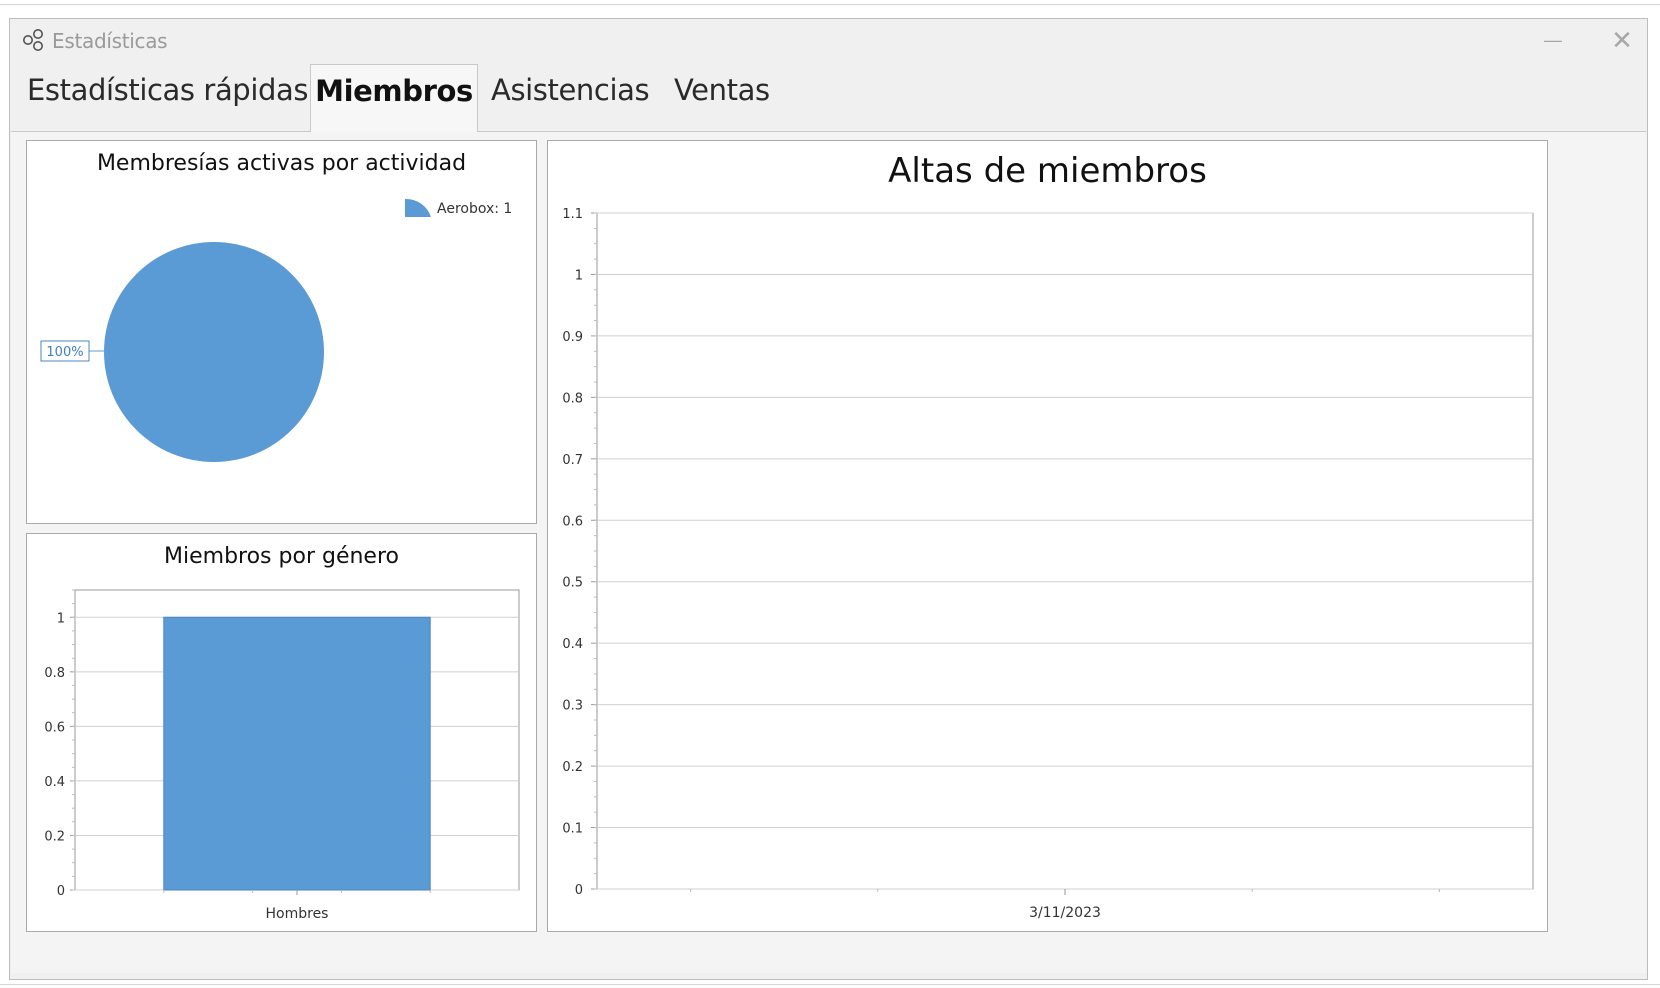 Image resolution: width=1660 pixels, height=988 pixels. Describe the element at coordinates (572, 214) in the screenshot. I see `y-tick-label: 1.1` at that location.